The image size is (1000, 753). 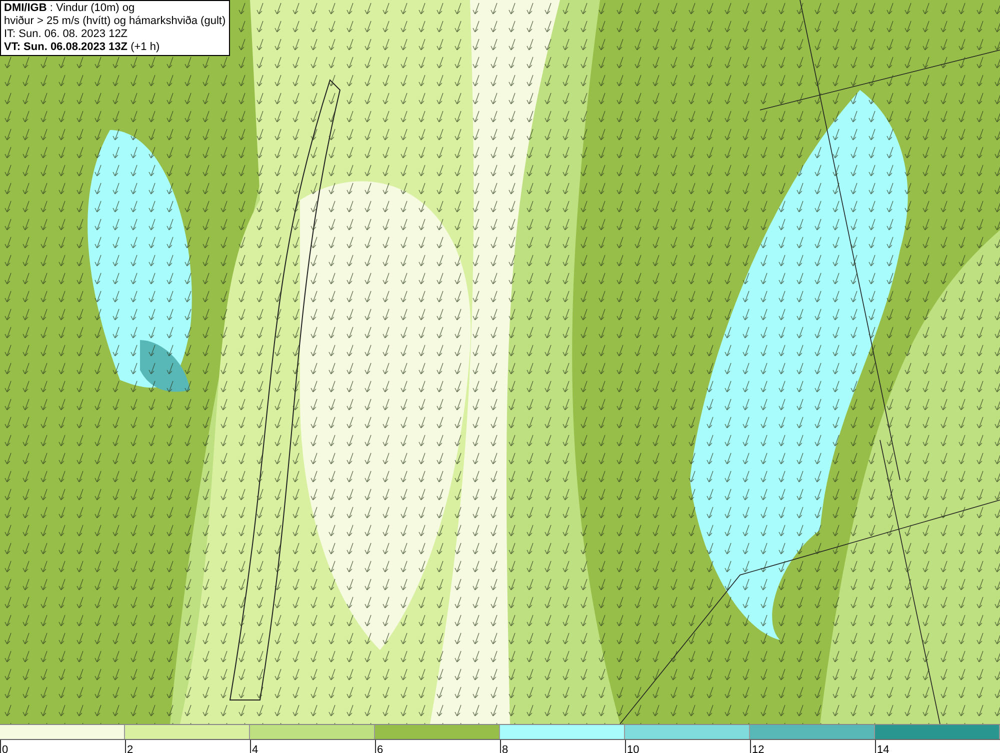 I want to click on info-text: IT: Sun. 06. 08. 2023 12Z, so click(x=66, y=34).